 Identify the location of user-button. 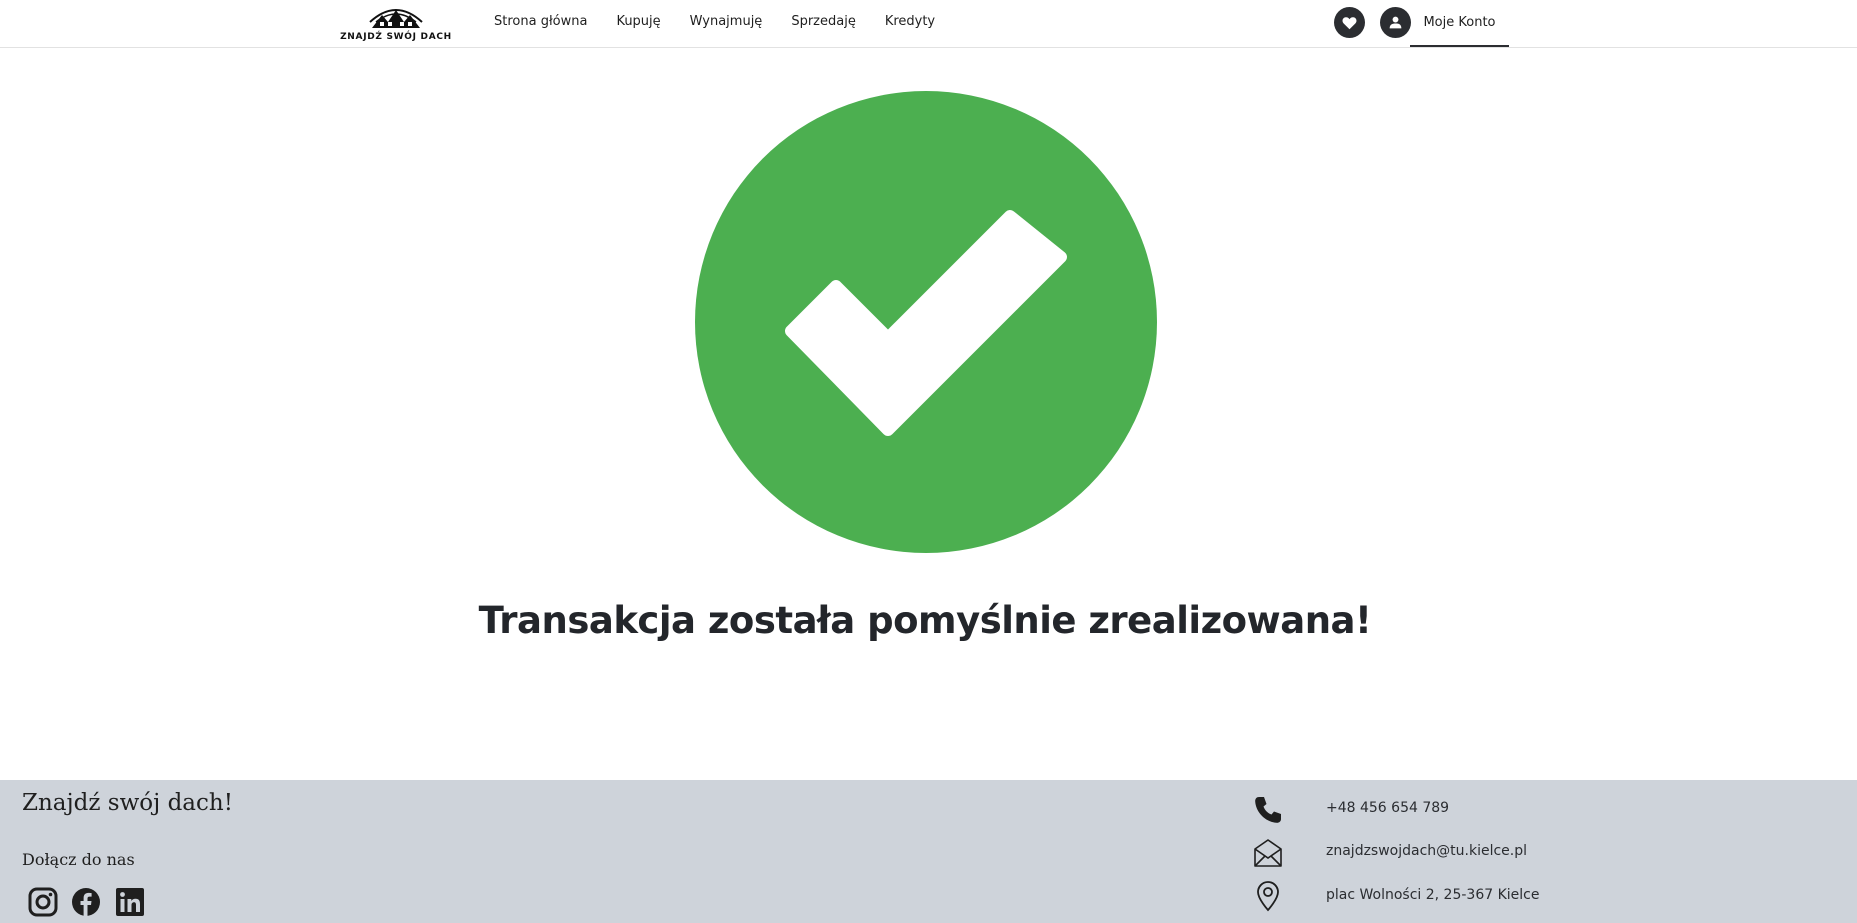
(1395, 22).